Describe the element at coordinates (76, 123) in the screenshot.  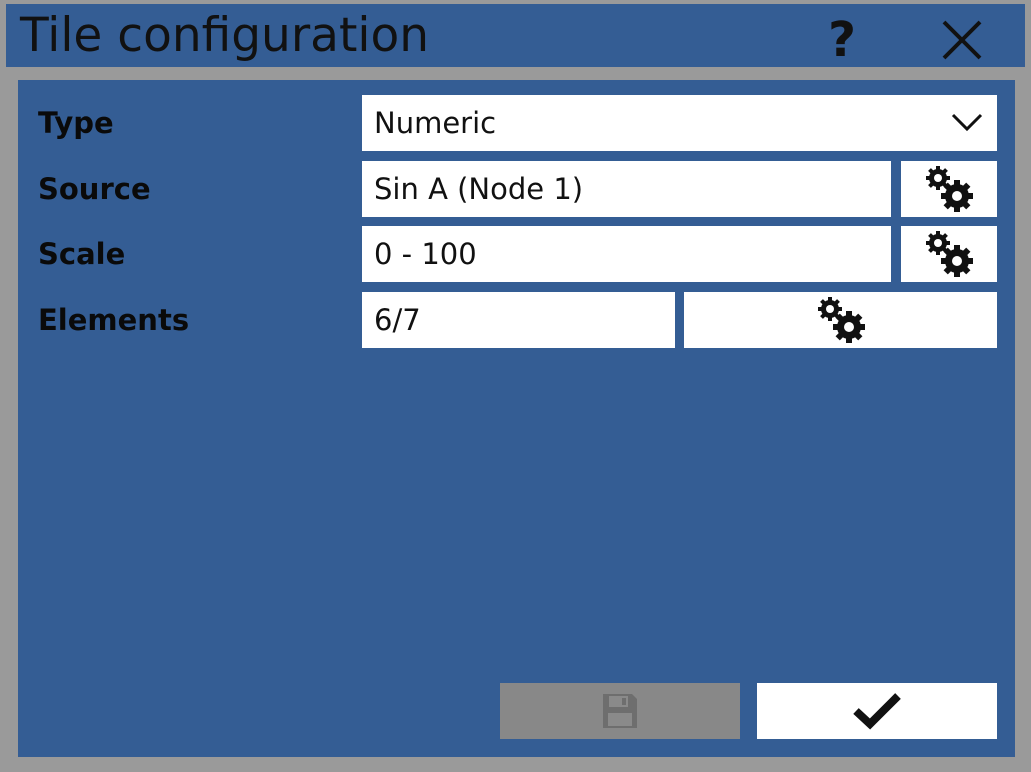
I see `type-label: Type` at that location.